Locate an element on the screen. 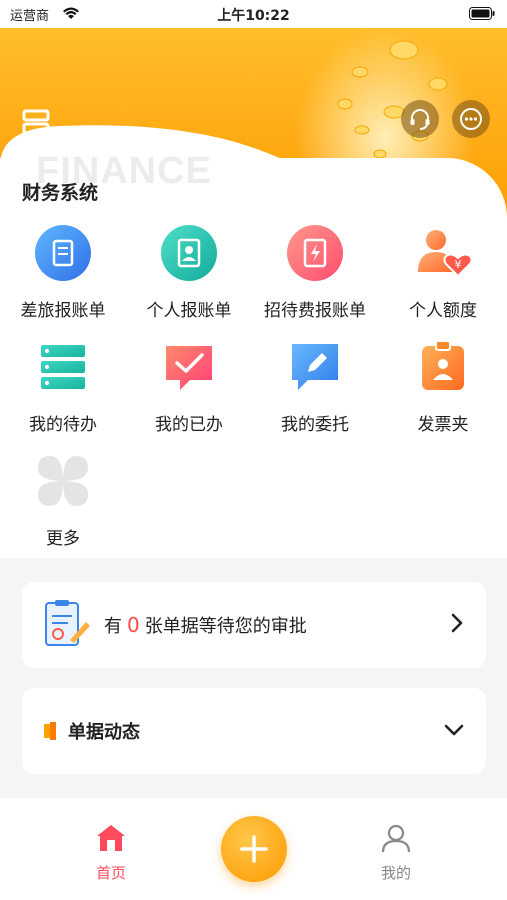  grid-item-done: 我的已办 is located at coordinates (189, 386).